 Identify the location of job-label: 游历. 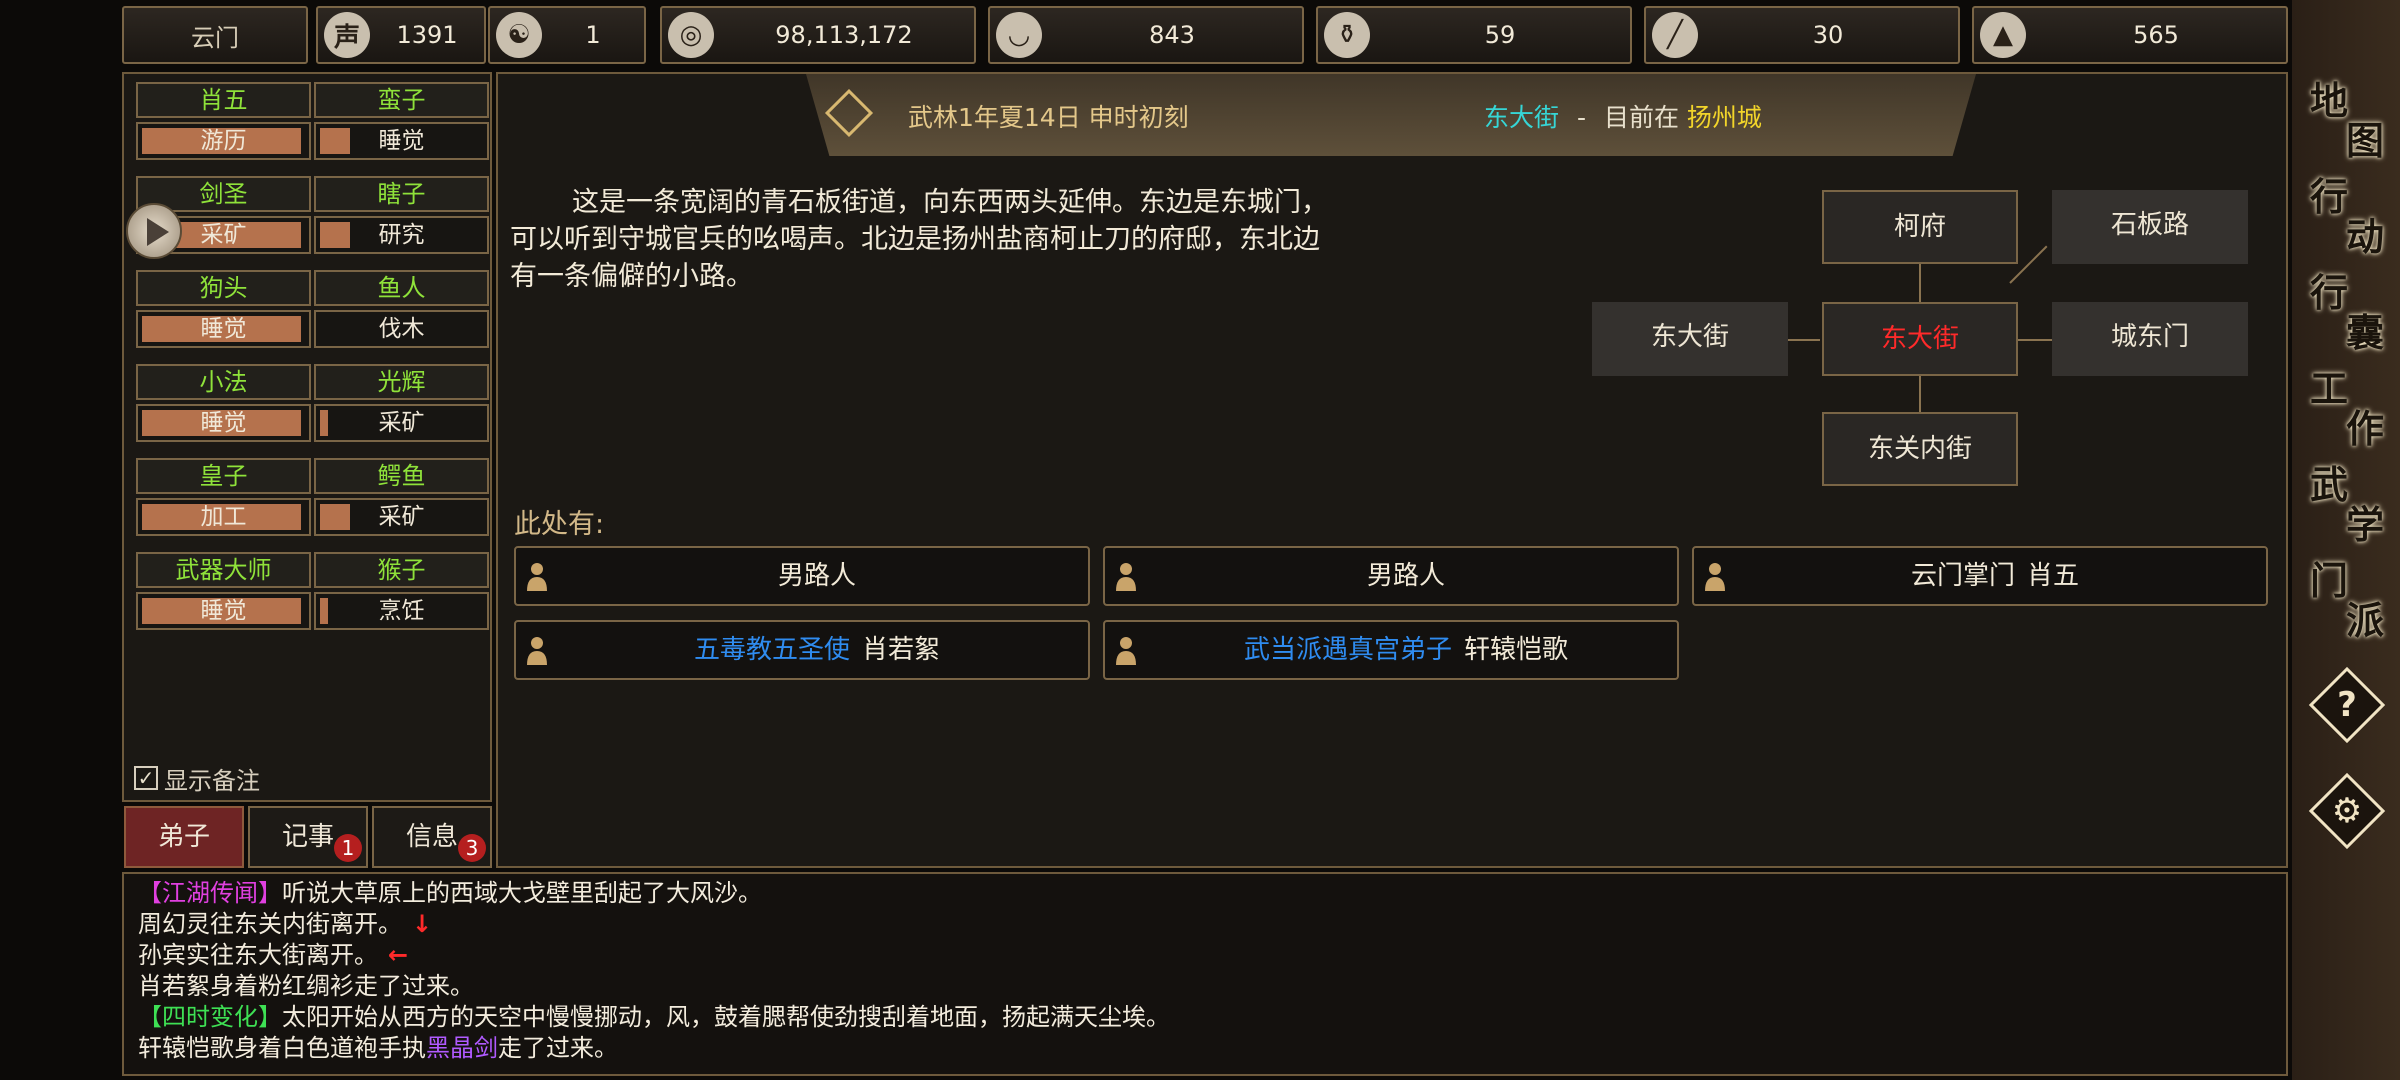
(223, 141).